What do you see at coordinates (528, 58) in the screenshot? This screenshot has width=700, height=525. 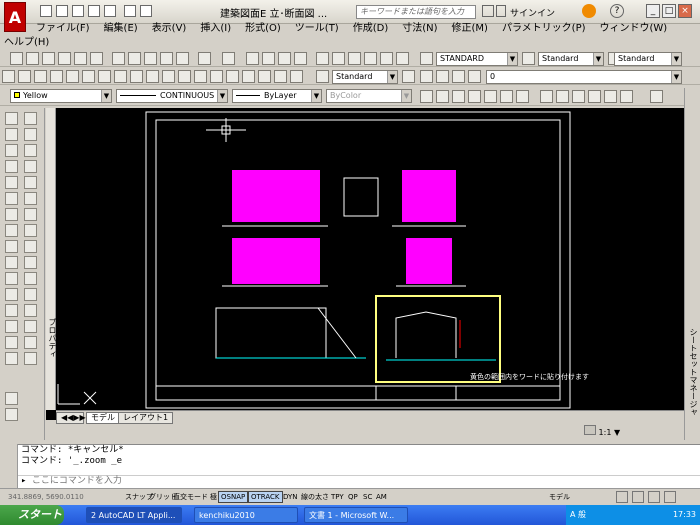 I see `dim-style-icon` at bounding box center [528, 58].